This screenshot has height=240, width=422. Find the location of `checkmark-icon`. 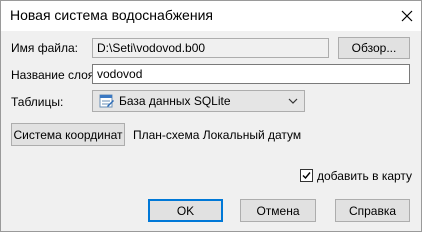

checkmark-icon is located at coordinates (306, 176).